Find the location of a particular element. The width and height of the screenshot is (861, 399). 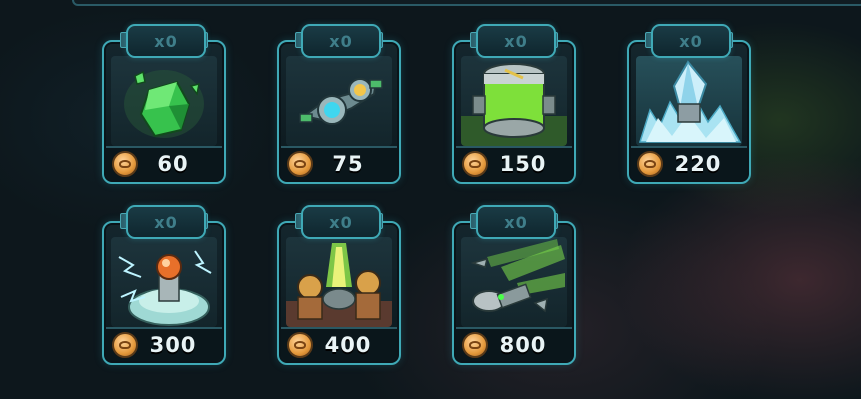

item-frame: 75 is located at coordinates (339, 112).